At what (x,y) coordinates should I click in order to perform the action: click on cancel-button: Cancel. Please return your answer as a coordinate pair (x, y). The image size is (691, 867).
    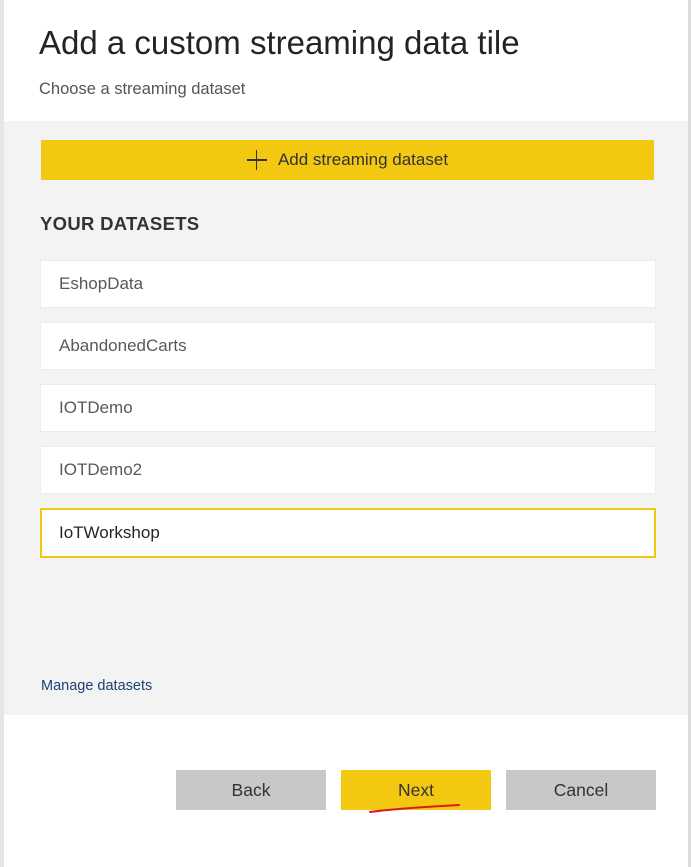
    Looking at the image, I should click on (581, 790).